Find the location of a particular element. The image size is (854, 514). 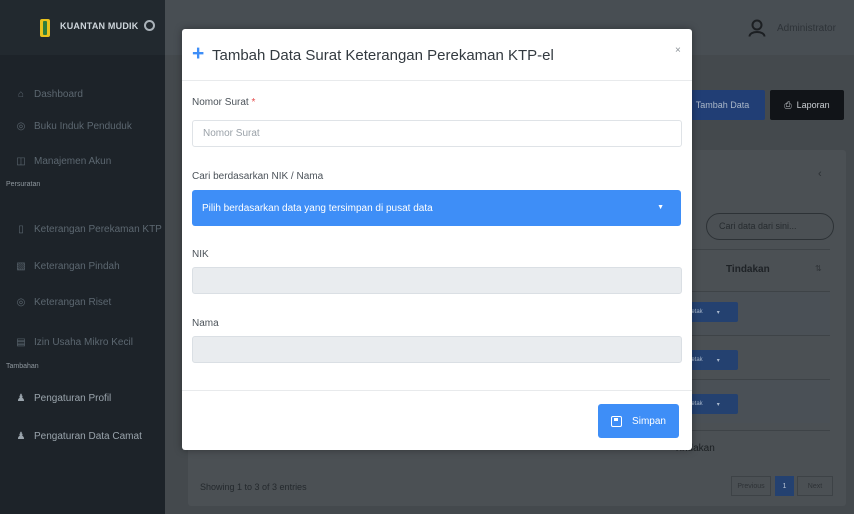

nama-field is located at coordinates (437, 349).